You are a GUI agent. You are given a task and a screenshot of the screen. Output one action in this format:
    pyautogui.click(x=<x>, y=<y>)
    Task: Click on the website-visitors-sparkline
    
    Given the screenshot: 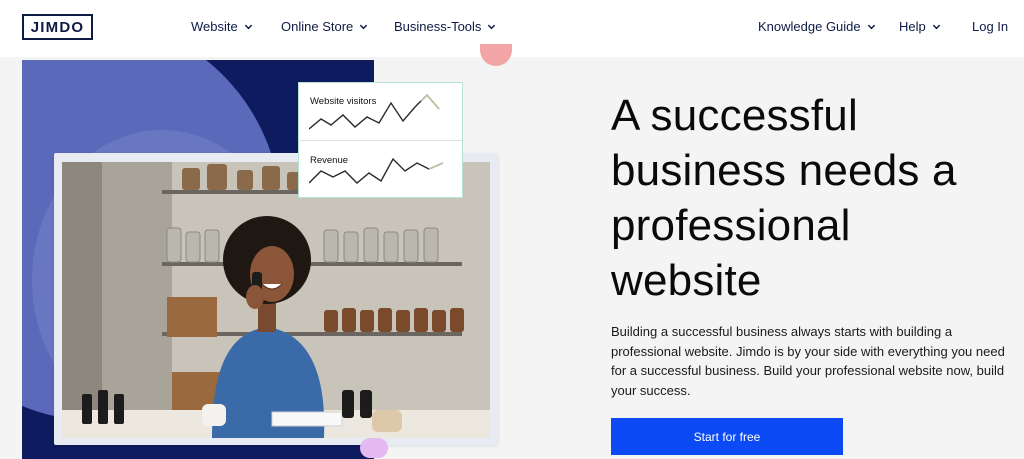 What is the action you would take?
    pyautogui.click(x=374, y=111)
    